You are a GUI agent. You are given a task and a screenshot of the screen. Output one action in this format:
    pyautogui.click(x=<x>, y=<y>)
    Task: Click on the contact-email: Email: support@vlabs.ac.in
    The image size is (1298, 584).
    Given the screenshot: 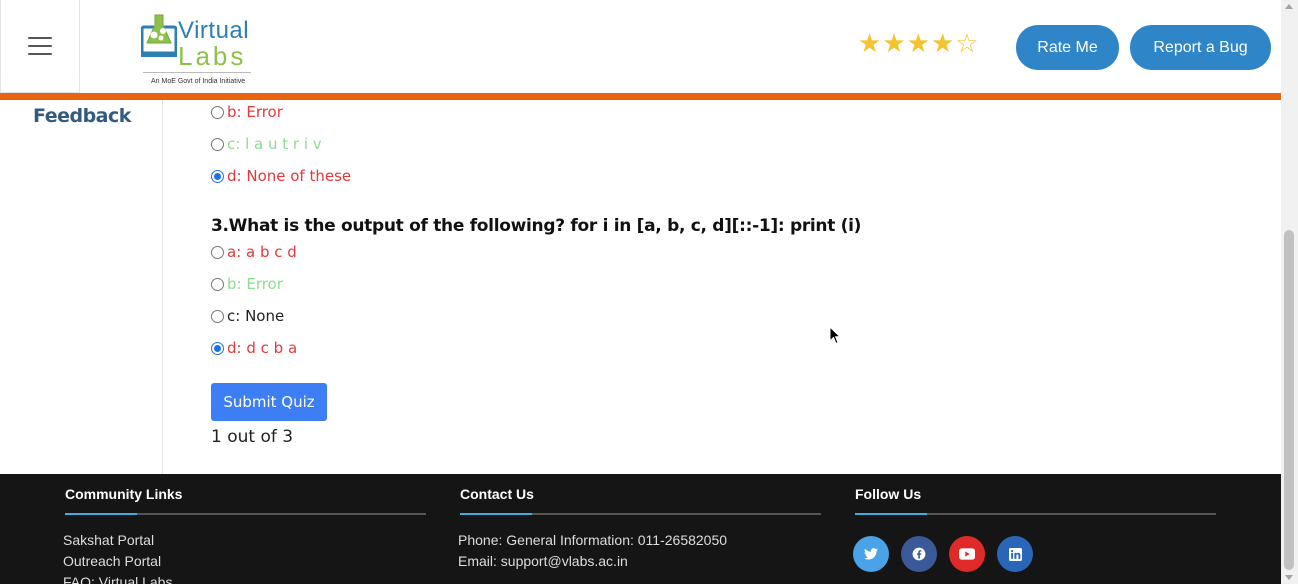 What is the action you would take?
    pyautogui.click(x=592, y=561)
    